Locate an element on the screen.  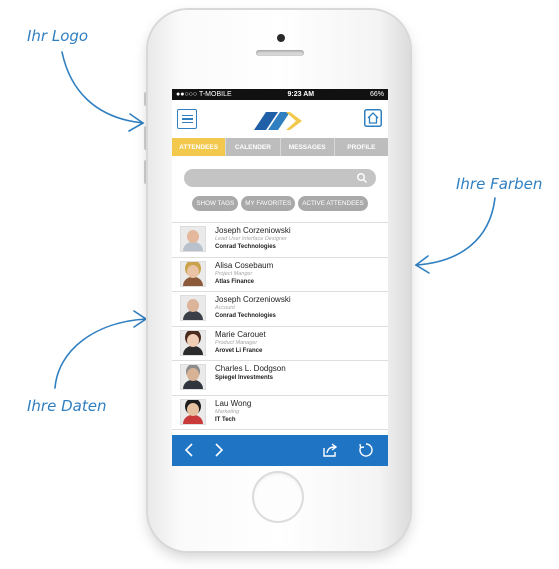
attendee-name: Charles L. Dodgson is located at coordinates (250, 368).